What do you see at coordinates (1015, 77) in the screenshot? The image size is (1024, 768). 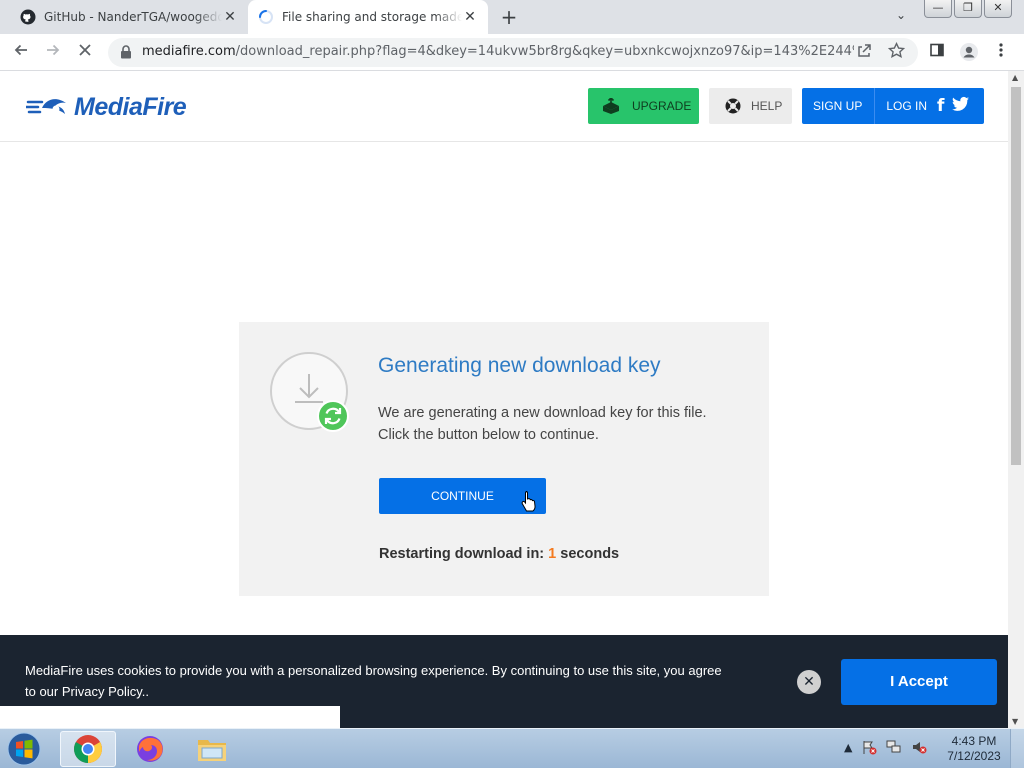 I see `scroll-up-arrow-icon: ▲` at bounding box center [1015, 77].